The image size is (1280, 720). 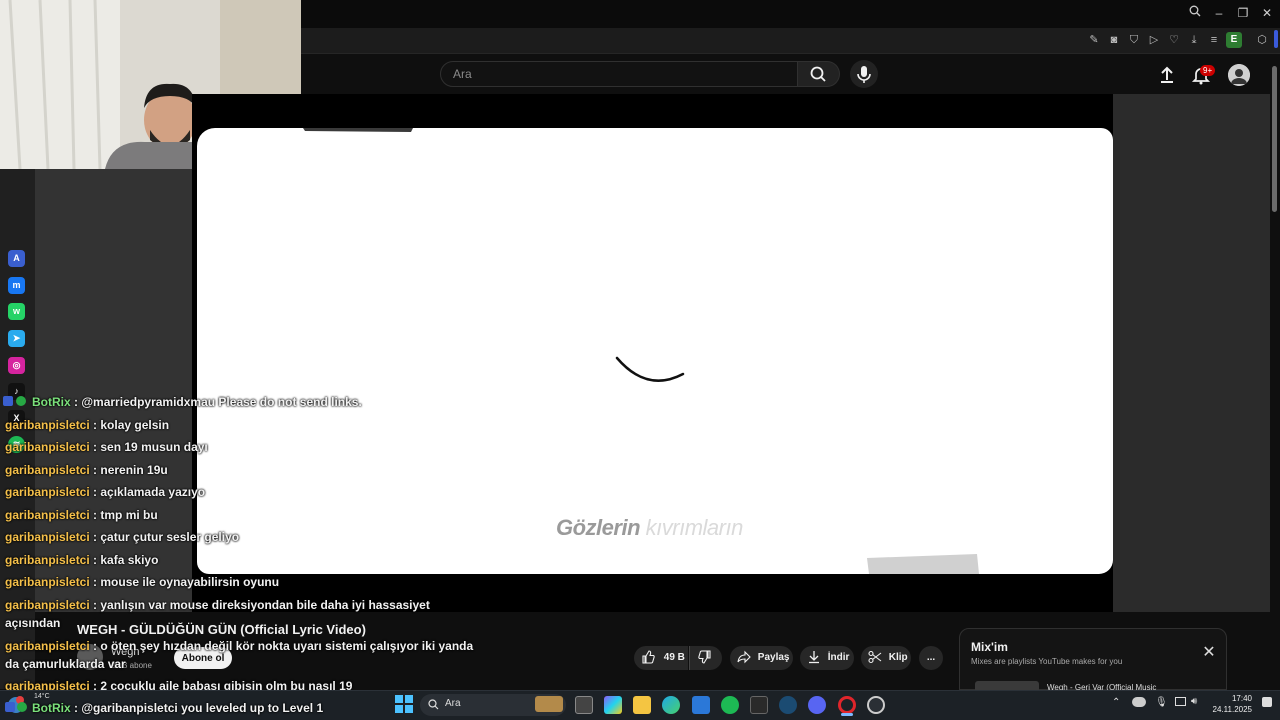 What do you see at coordinates (898, 657) in the screenshot?
I see `clip-label: Klip` at bounding box center [898, 657].